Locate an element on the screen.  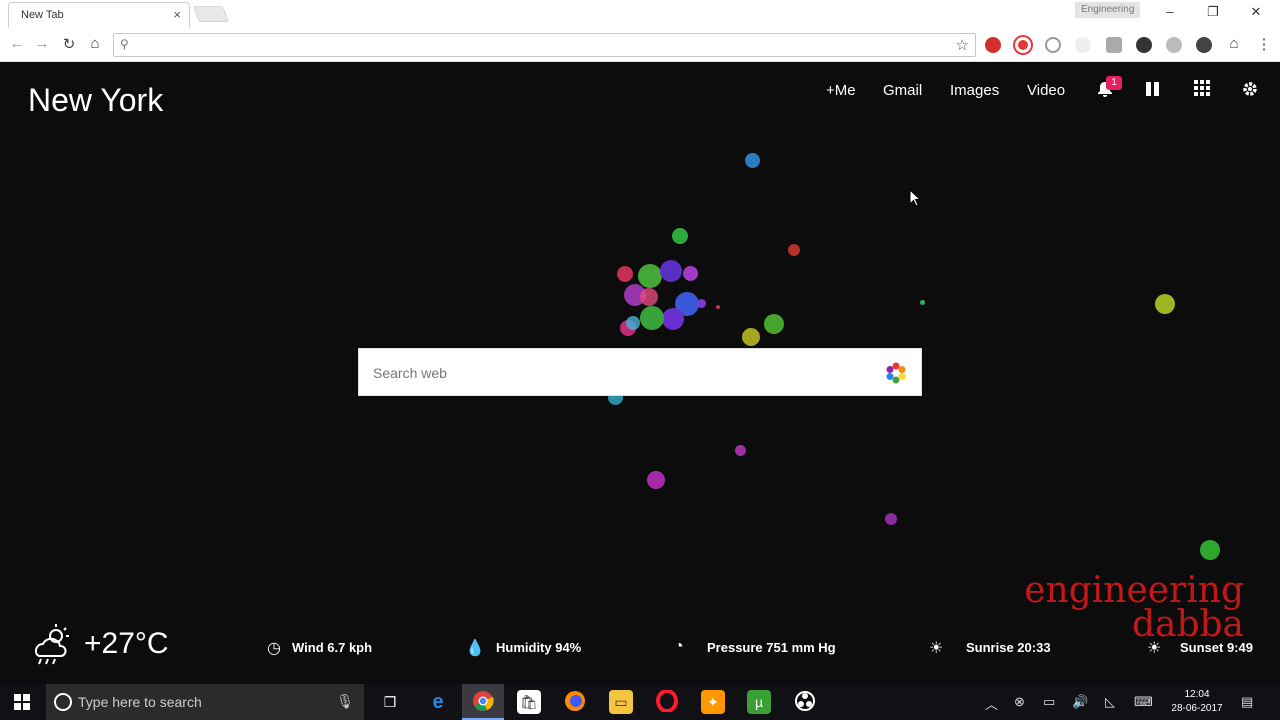
web-search-input is located at coordinates (613, 373).